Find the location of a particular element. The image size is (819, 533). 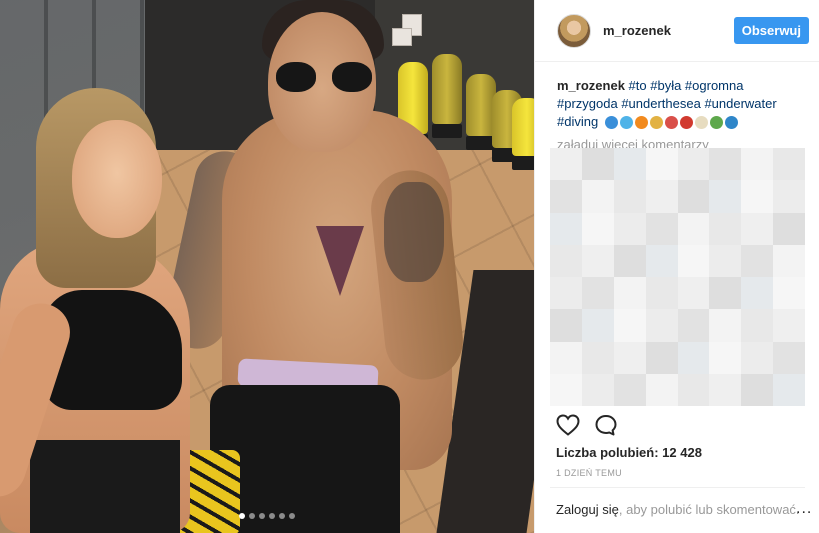

follow-button: Obserwuj is located at coordinates (771, 30).